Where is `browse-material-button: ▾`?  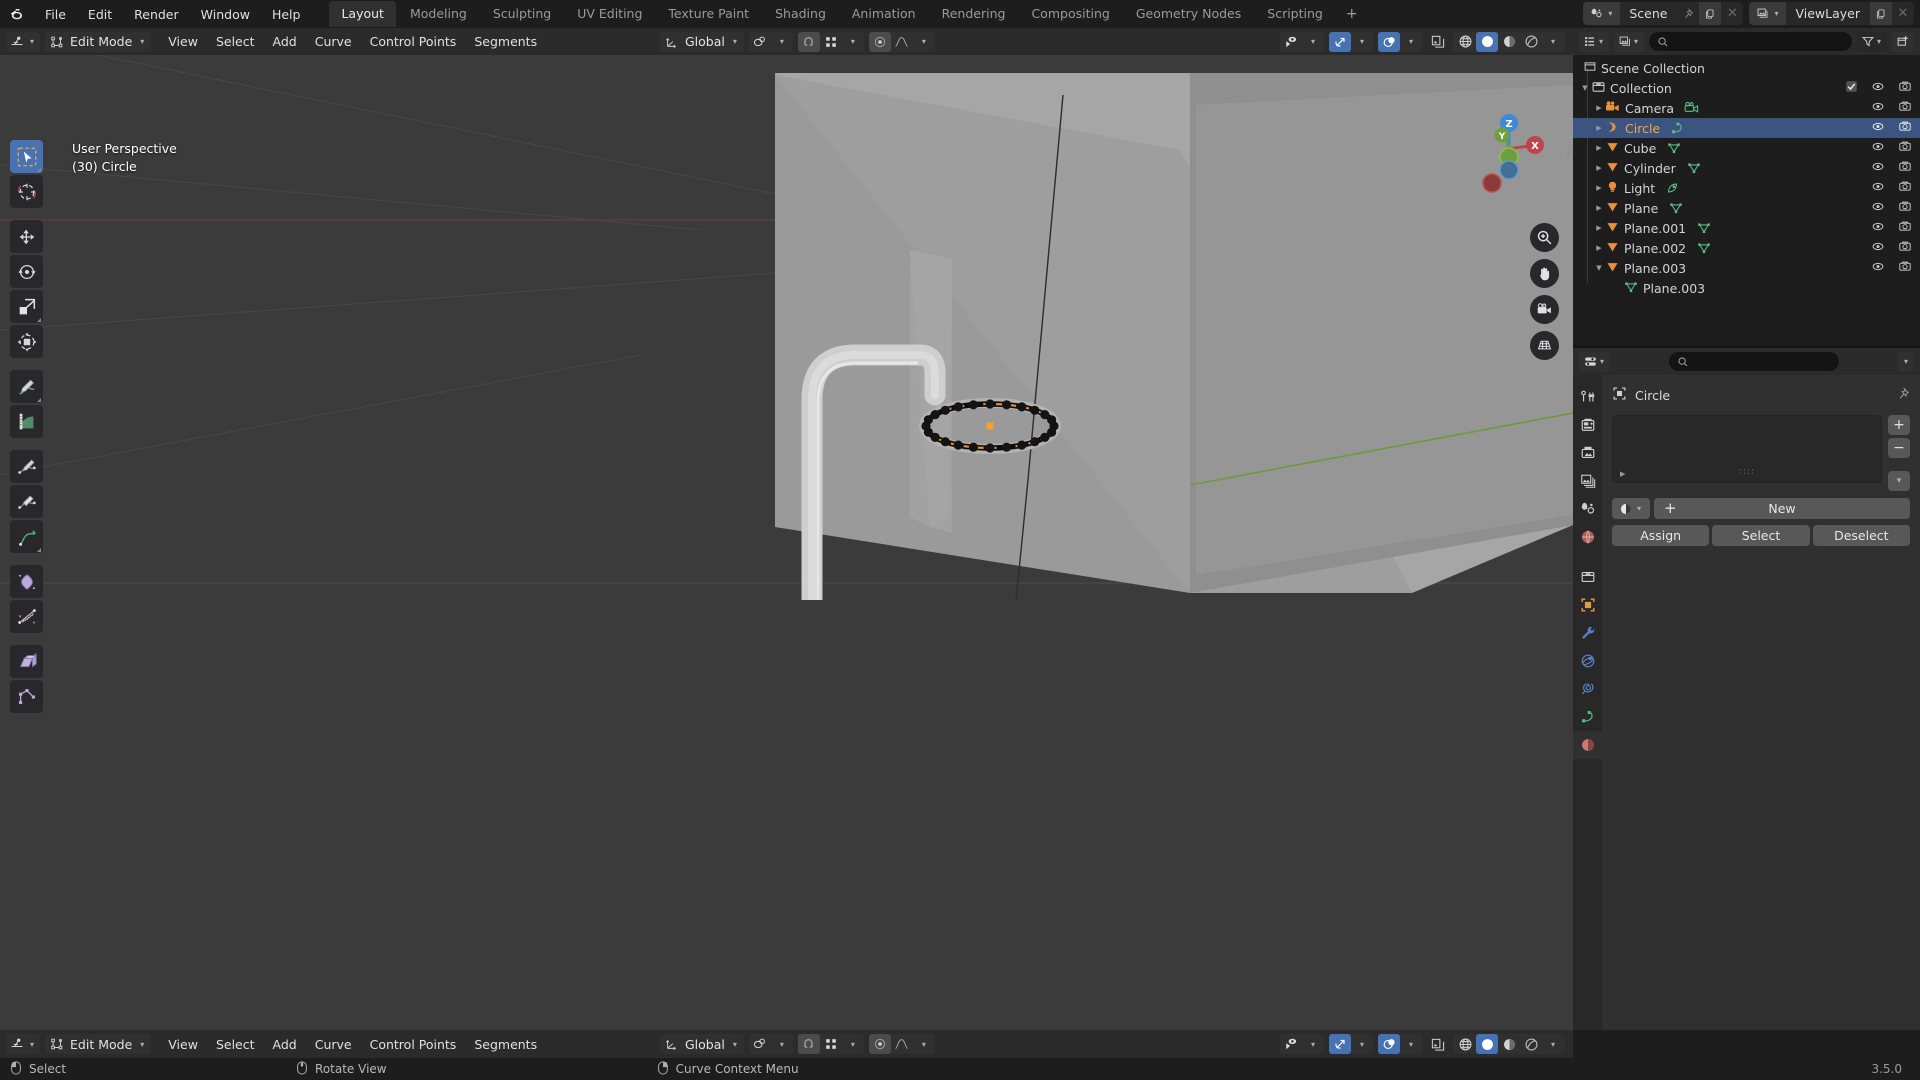
browse-material-button: ▾ is located at coordinates (1631, 508).